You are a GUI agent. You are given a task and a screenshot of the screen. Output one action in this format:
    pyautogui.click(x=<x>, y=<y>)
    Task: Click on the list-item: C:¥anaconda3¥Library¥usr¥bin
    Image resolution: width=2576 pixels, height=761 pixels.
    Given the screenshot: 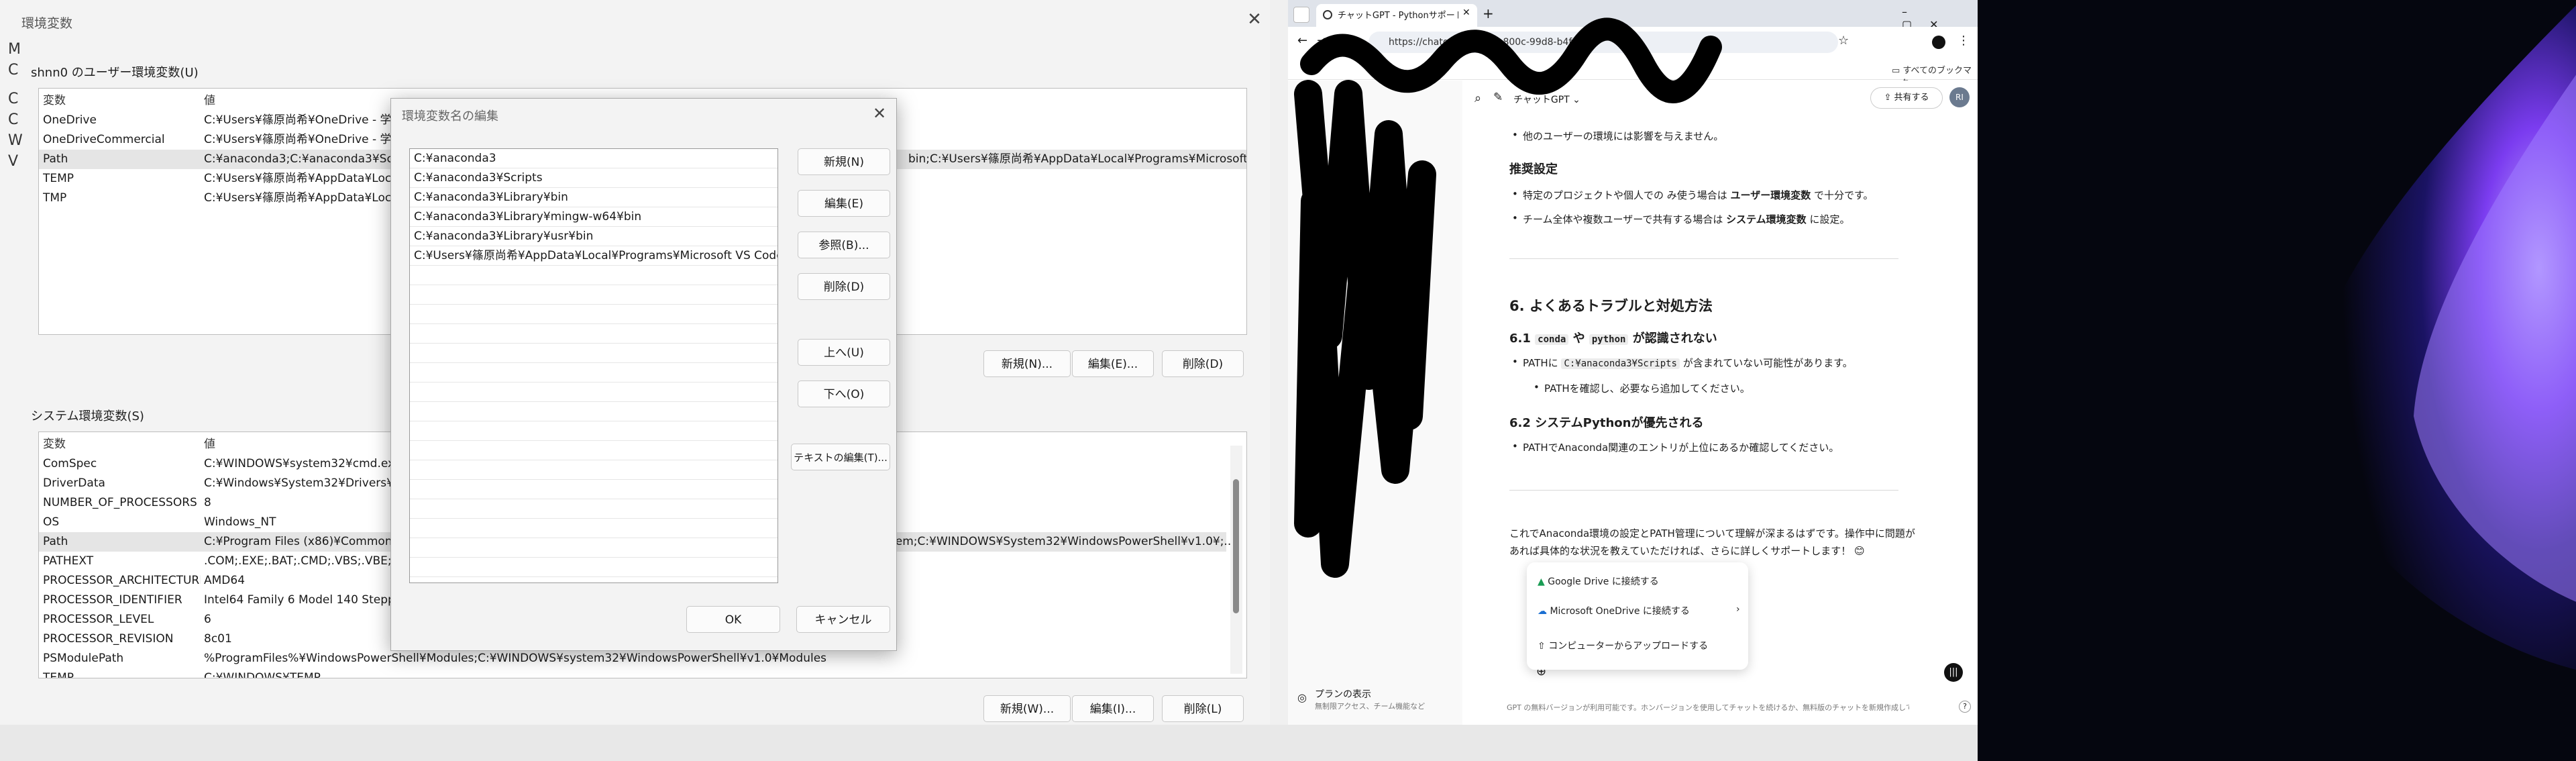 What is the action you would take?
    pyautogui.click(x=593, y=237)
    